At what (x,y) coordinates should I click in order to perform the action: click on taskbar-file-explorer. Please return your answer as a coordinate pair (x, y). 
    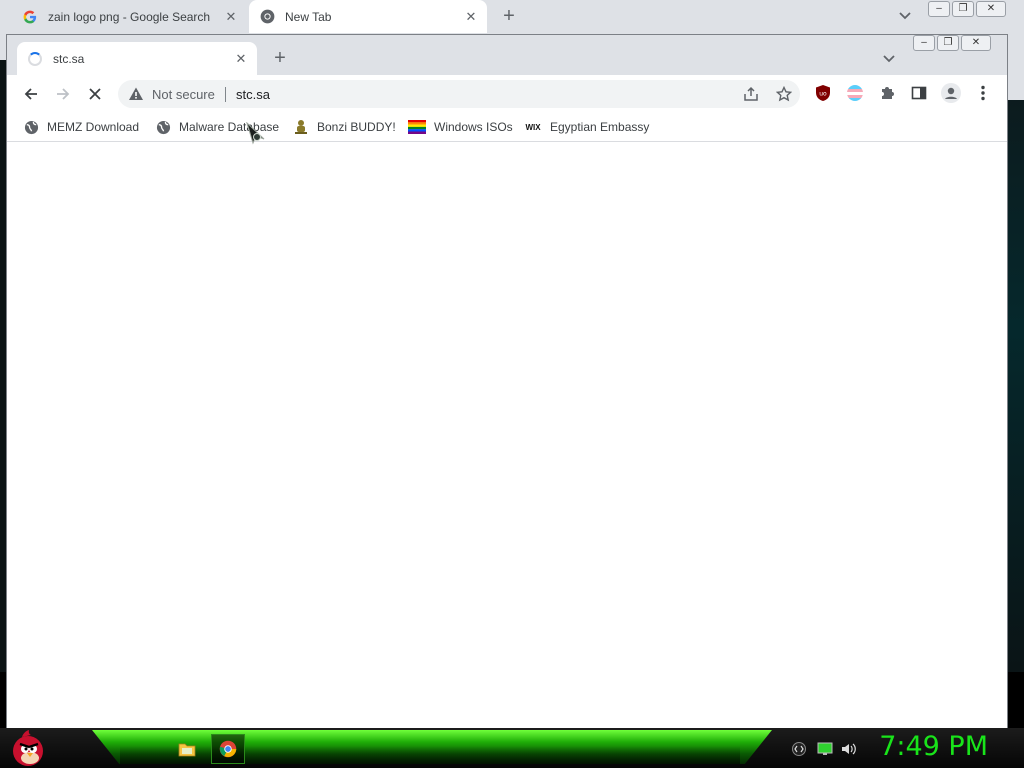
    Looking at the image, I should click on (187, 749).